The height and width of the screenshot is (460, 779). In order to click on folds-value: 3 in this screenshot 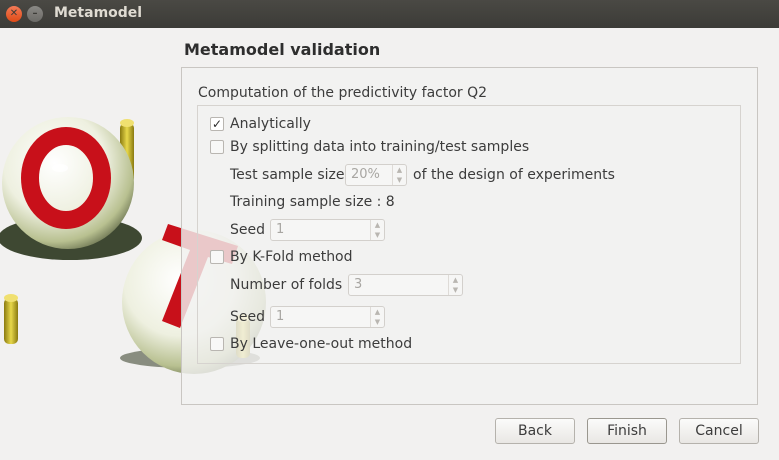, I will do `click(358, 284)`.